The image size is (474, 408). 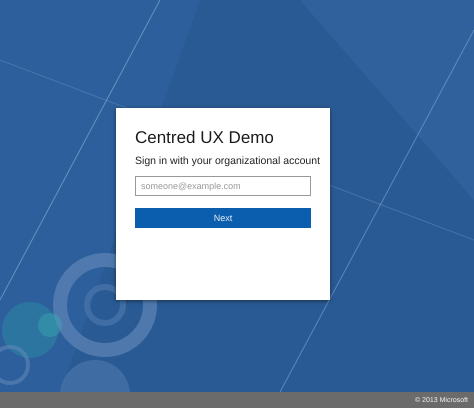 I want to click on email-field: someone@example.com, so click(x=223, y=186).